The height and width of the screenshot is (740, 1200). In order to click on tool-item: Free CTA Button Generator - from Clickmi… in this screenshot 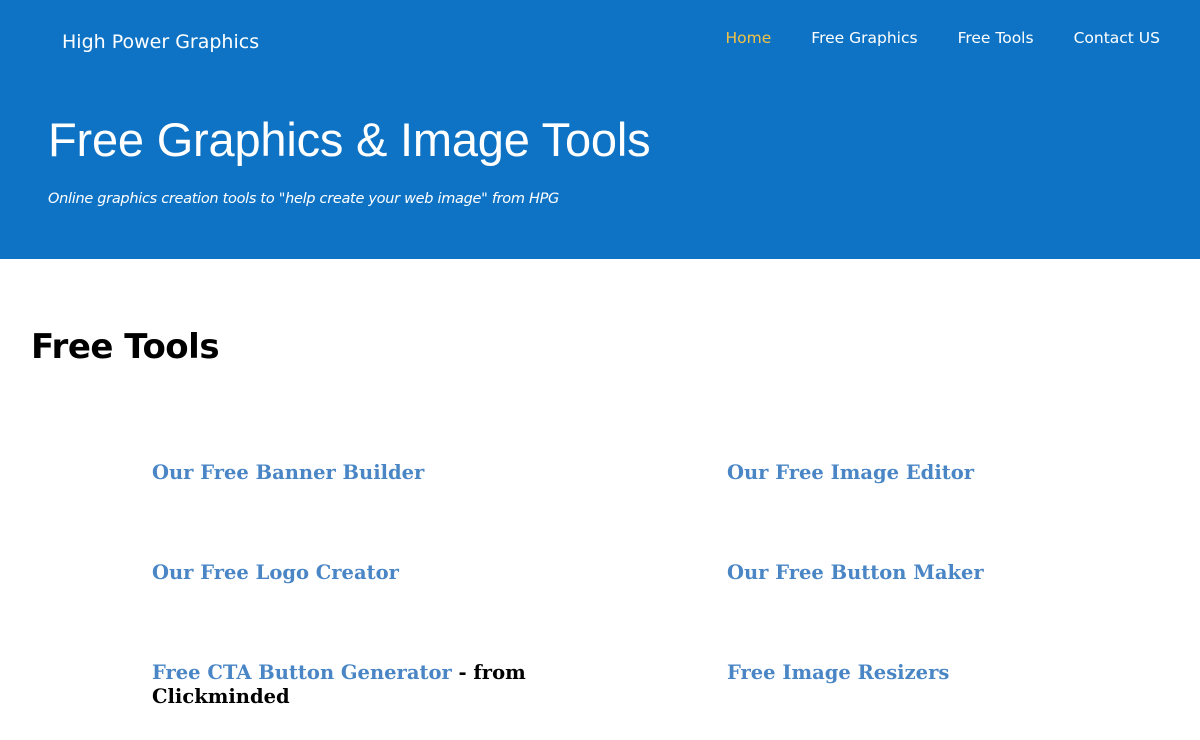, I will do `click(339, 685)`.